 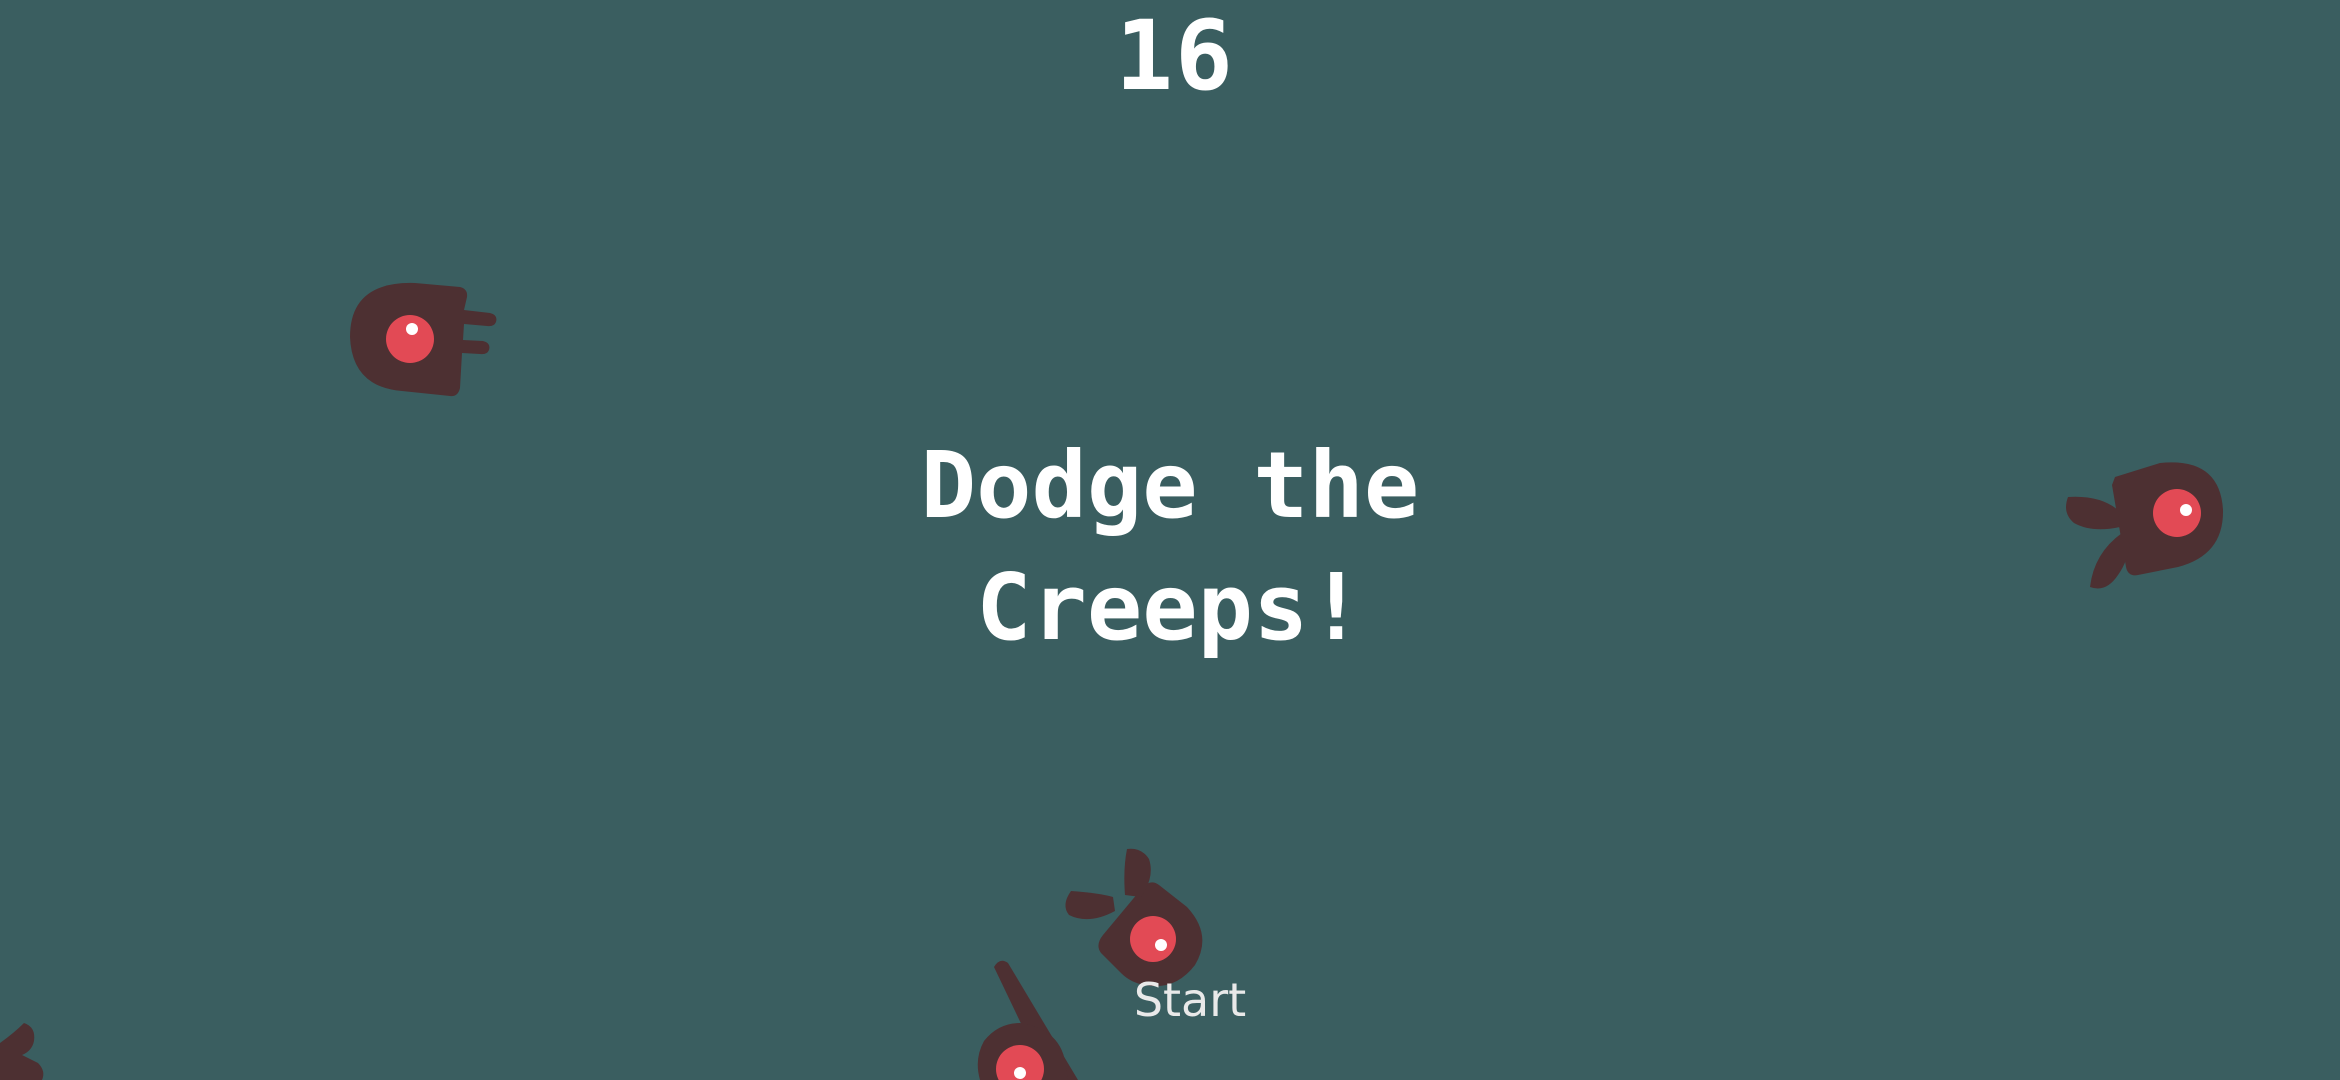 I want to click on creep-bottom-lower, so click(x=1027, y=1020).